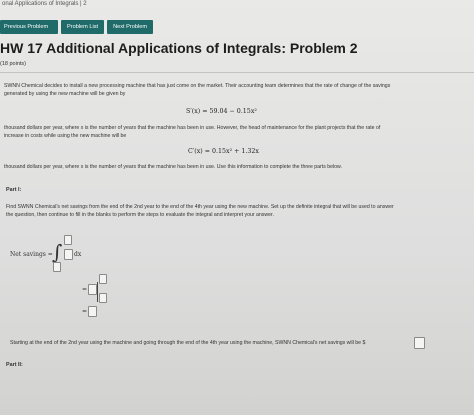  Describe the element at coordinates (92, 311) in the screenshot. I see `result-input` at that location.